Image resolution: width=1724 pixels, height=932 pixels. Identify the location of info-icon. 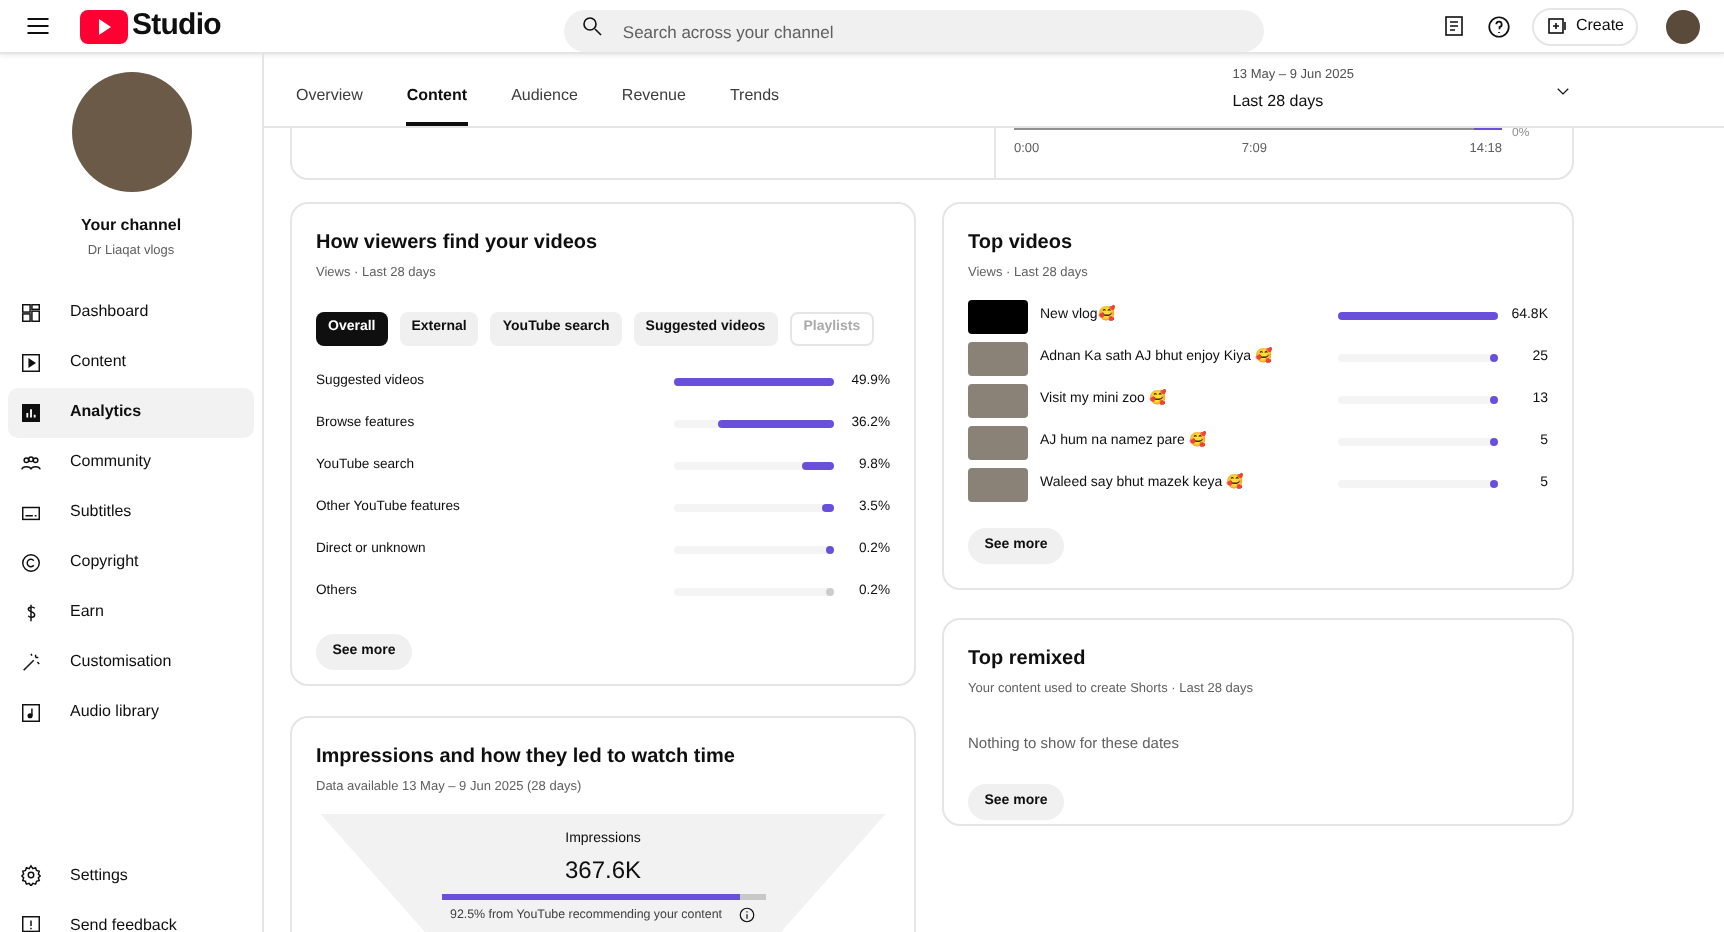
(746, 915).